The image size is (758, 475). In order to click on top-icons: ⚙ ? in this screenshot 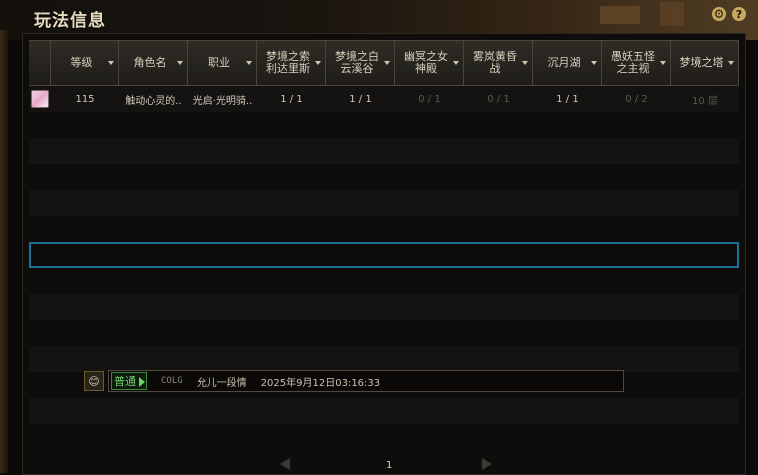, I will do `click(729, 14)`.